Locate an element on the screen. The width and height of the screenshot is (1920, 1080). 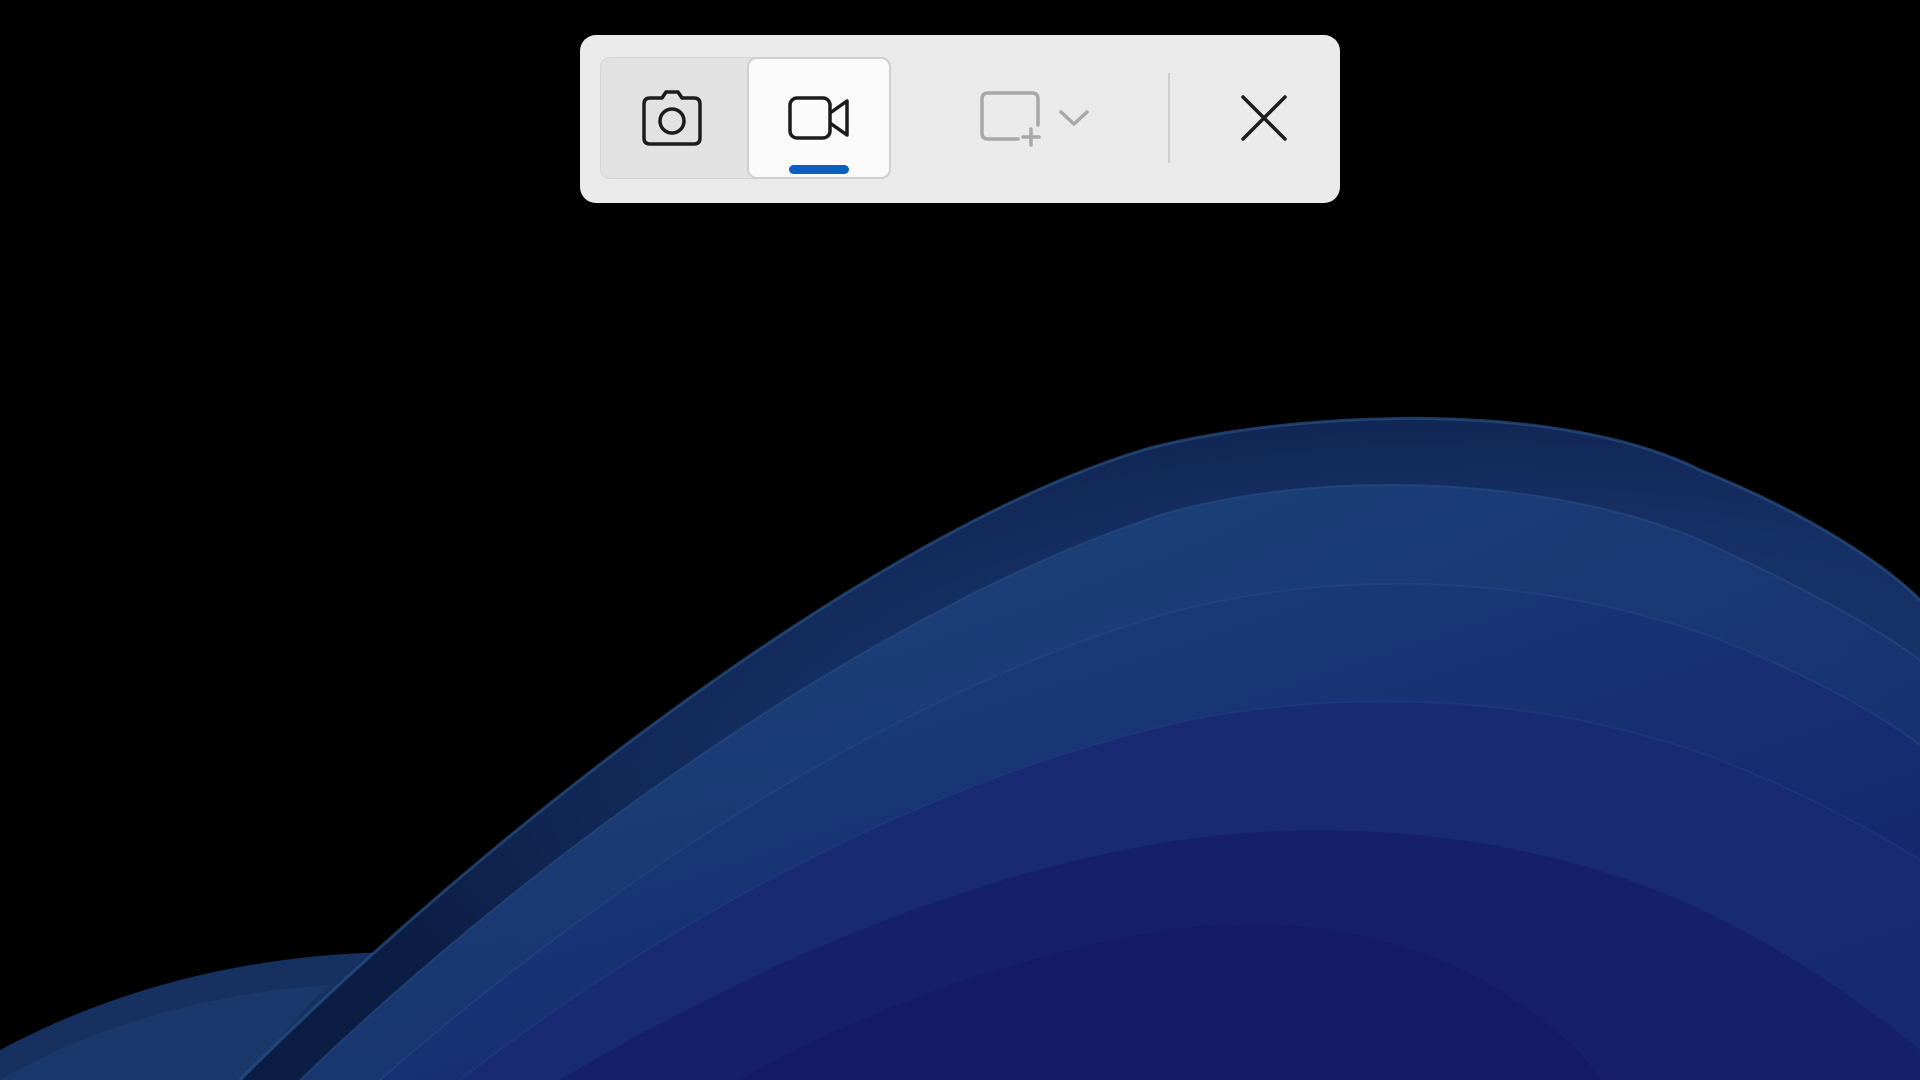
snipping-toolbar is located at coordinates (960, 119).